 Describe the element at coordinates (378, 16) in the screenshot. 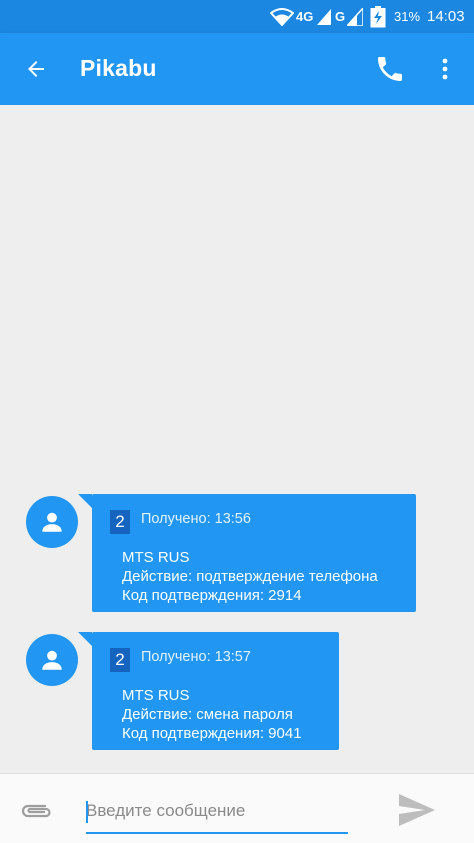

I see `battery-charging-icon` at that location.